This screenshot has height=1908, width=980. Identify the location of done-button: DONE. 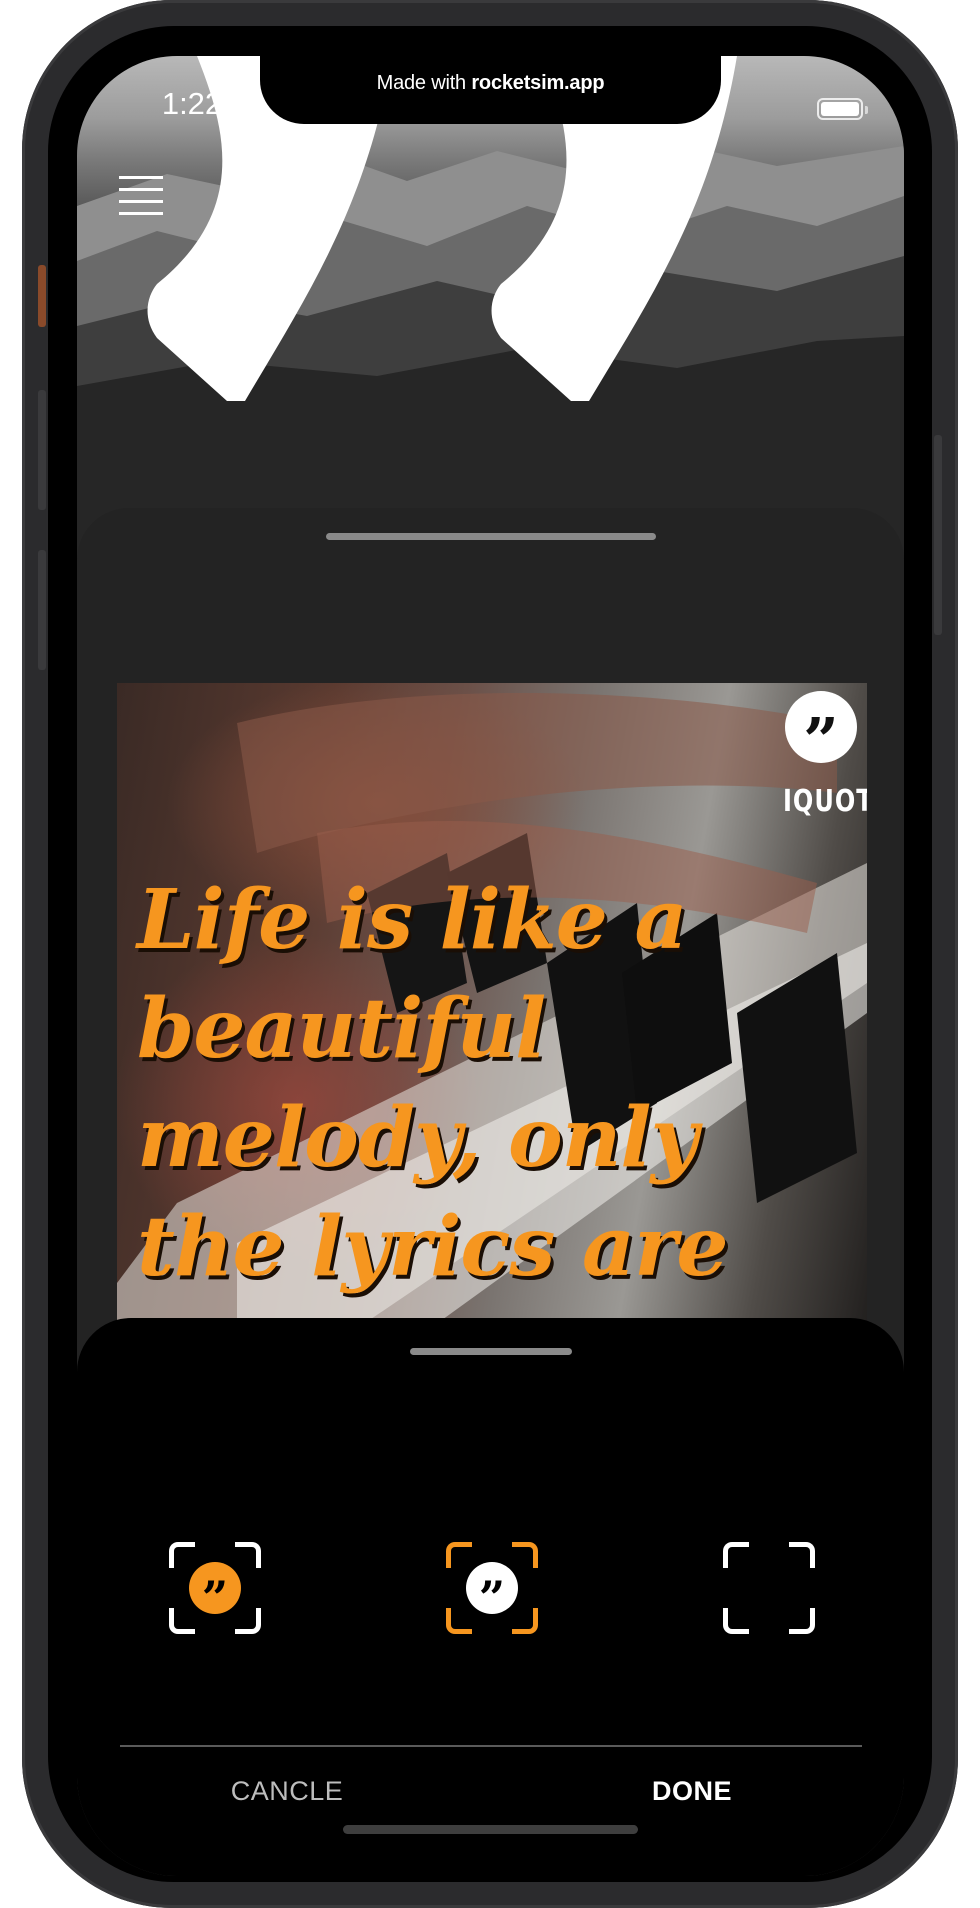
(692, 1796).